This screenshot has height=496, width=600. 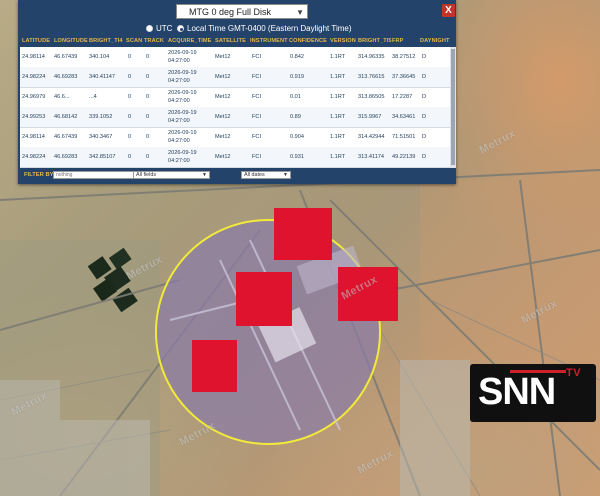 What do you see at coordinates (189, 41) in the screenshot?
I see `column-header: ACQUIRE_TIME` at bounding box center [189, 41].